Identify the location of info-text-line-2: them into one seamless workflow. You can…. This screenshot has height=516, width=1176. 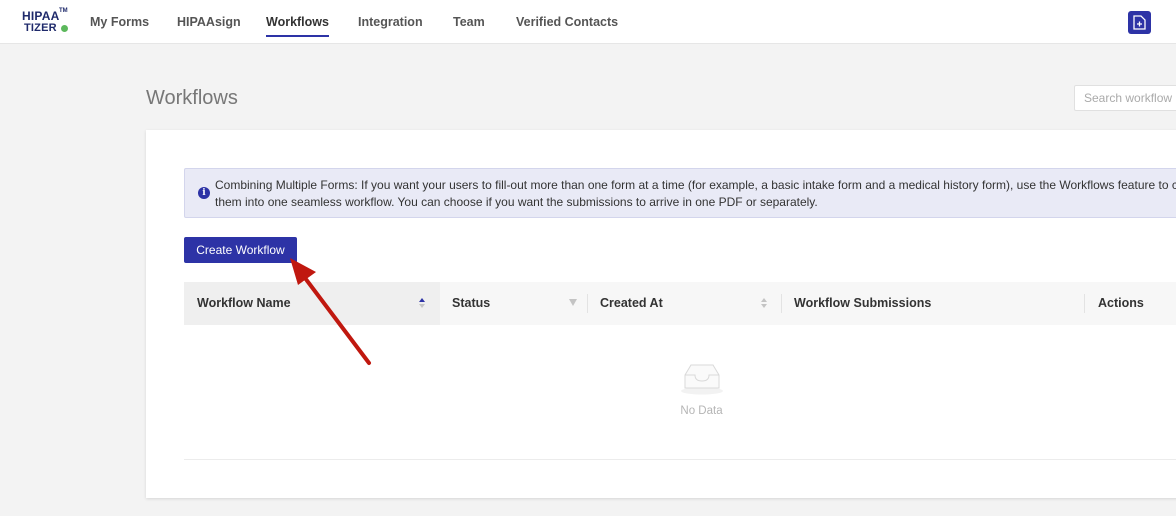
(516, 202).